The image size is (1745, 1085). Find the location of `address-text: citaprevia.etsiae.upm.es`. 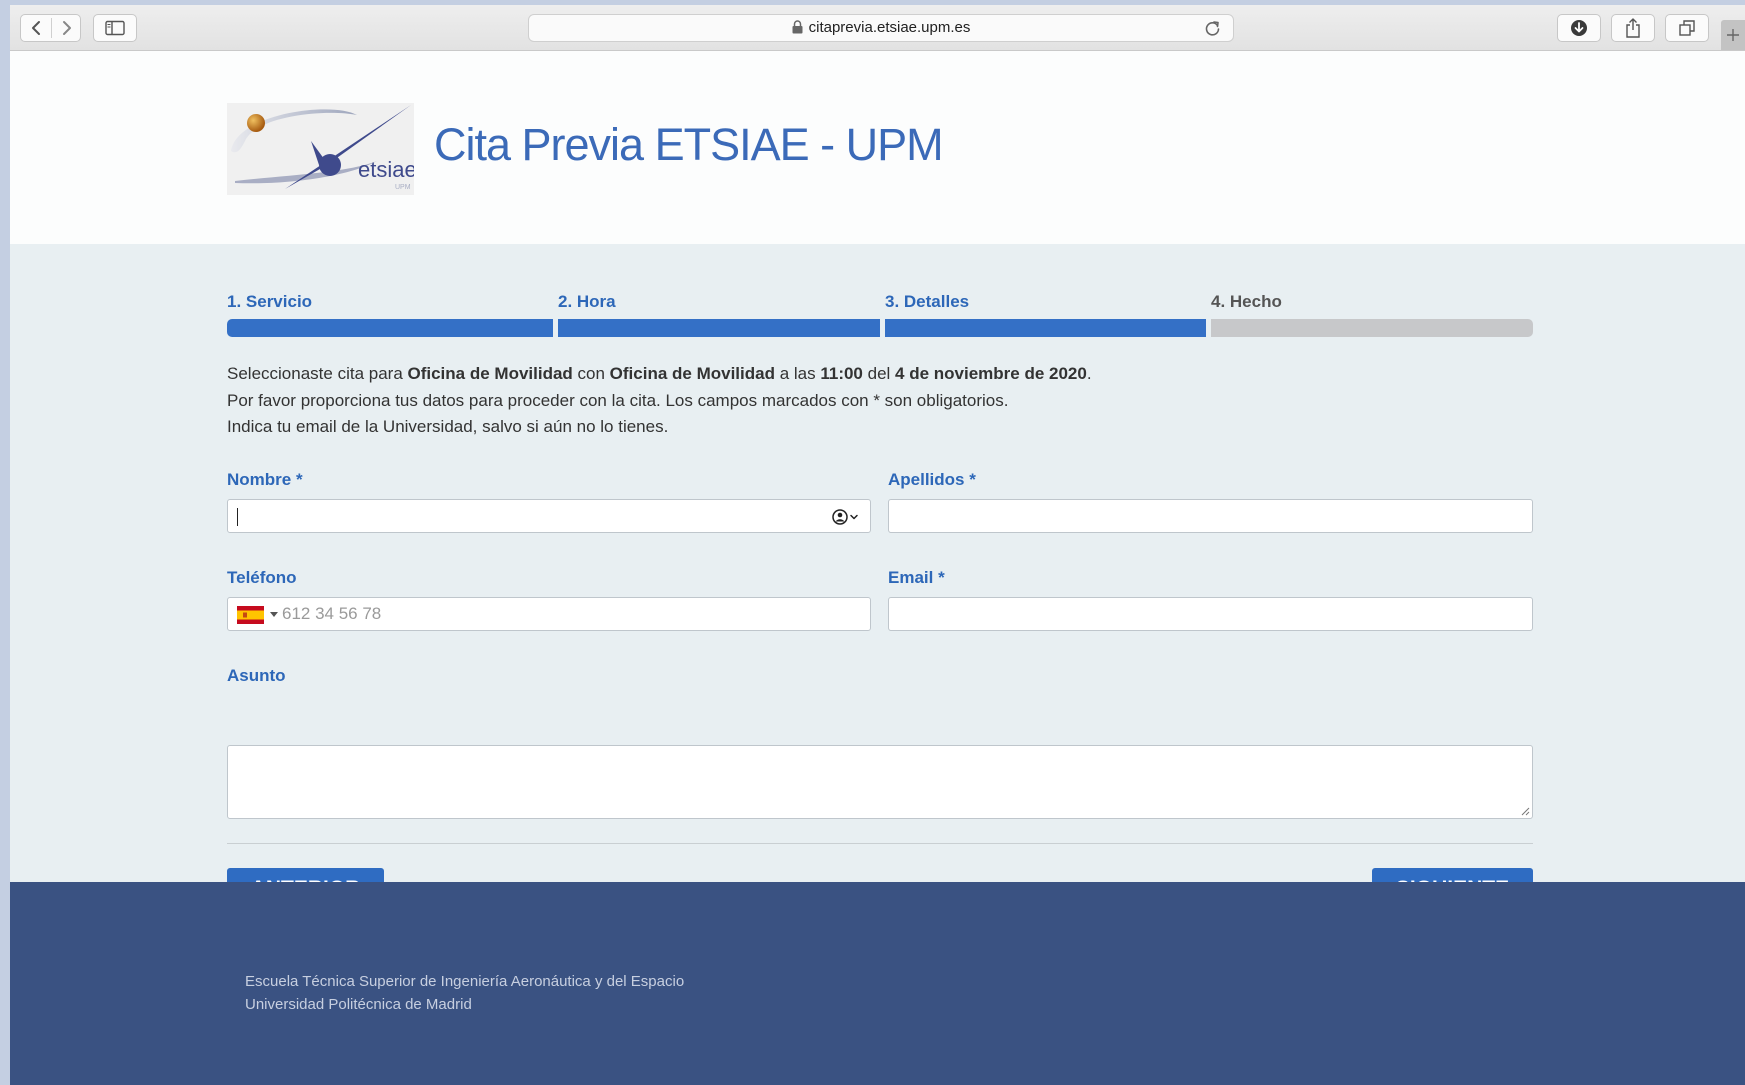

address-text: citaprevia.etsiae.upm.es is located at coordinates (889, 27).